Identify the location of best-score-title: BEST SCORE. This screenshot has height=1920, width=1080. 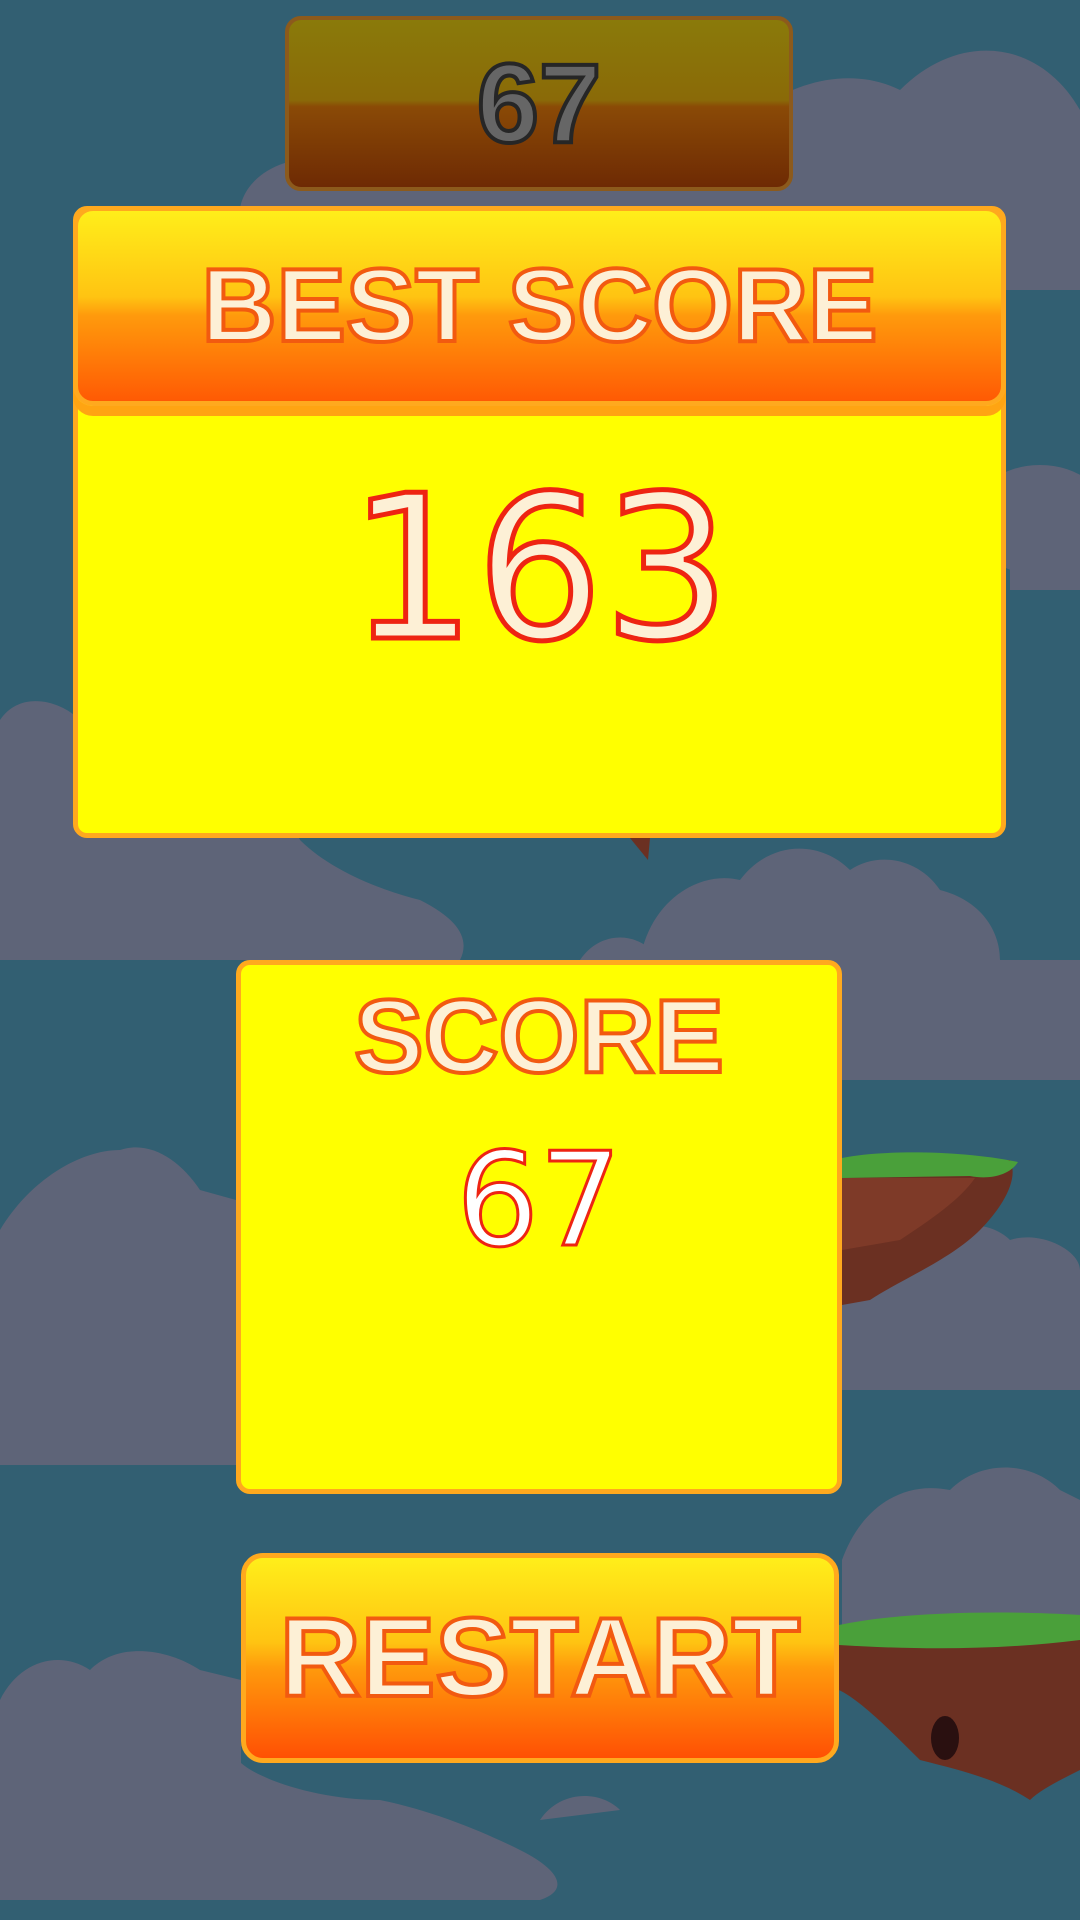
(539, 306).